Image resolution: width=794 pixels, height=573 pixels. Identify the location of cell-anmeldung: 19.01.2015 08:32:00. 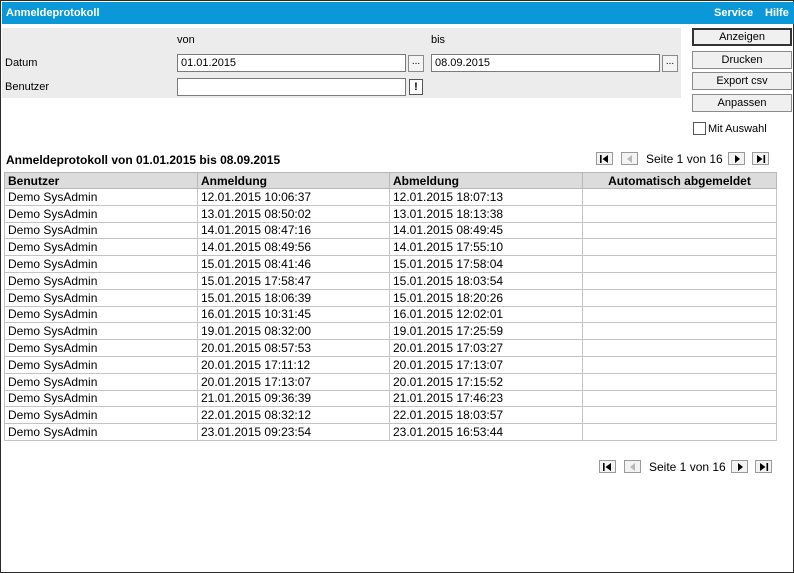
(293, 331).